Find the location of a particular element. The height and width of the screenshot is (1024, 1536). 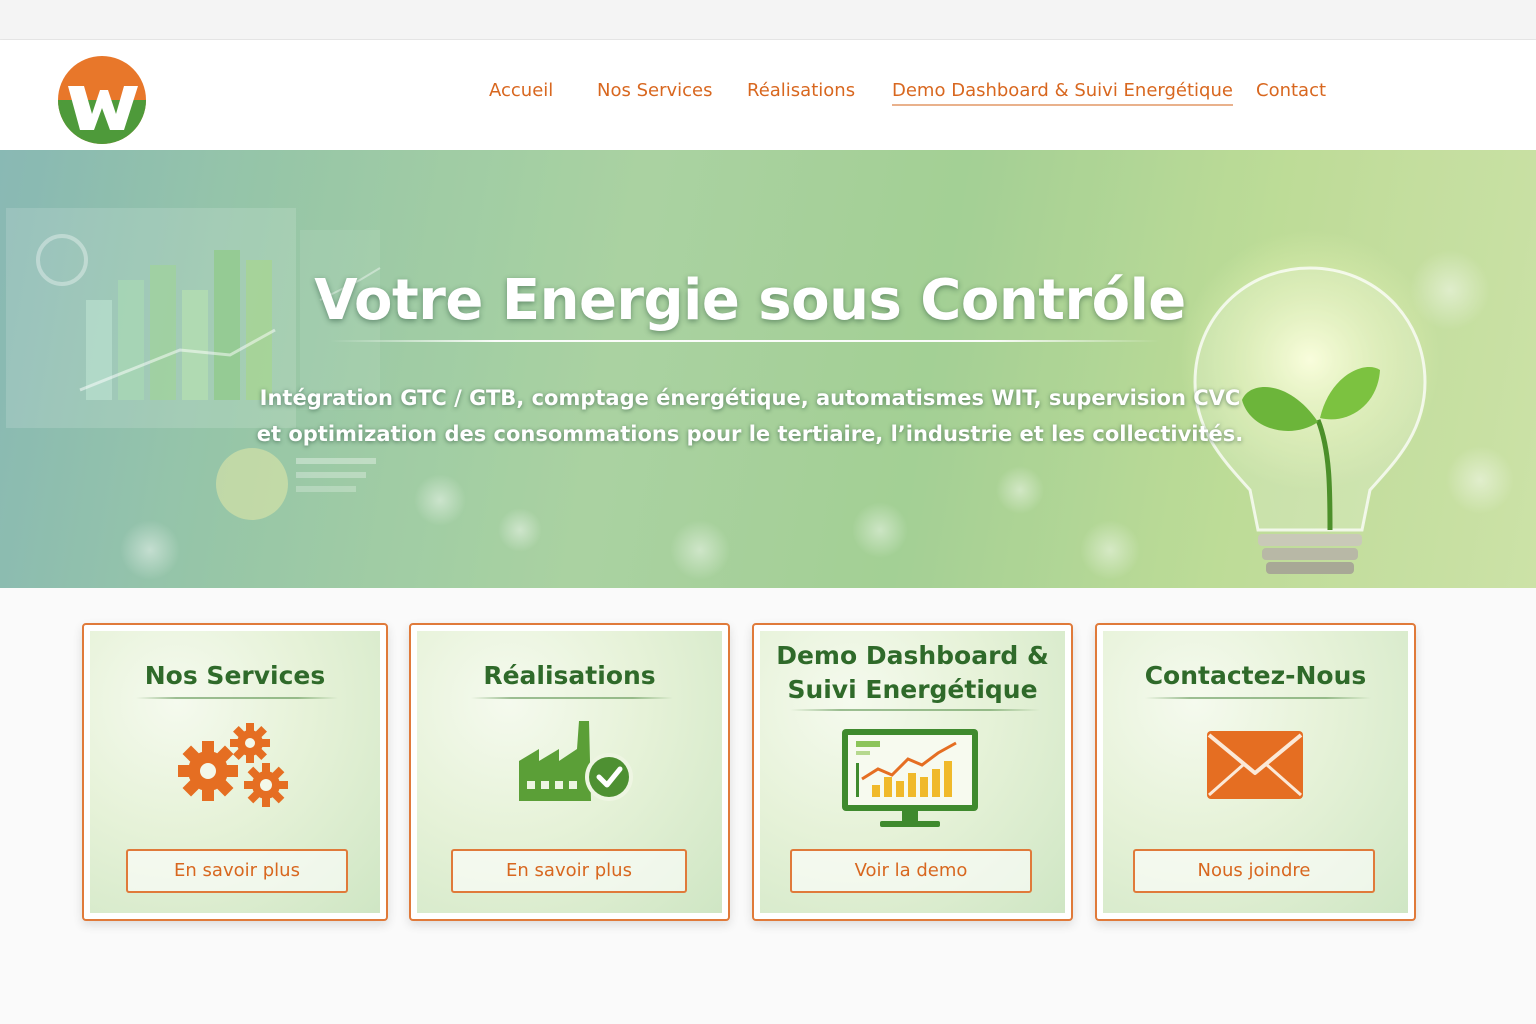

nav-realisations: Réalisations is located at coordinates (801, 90).